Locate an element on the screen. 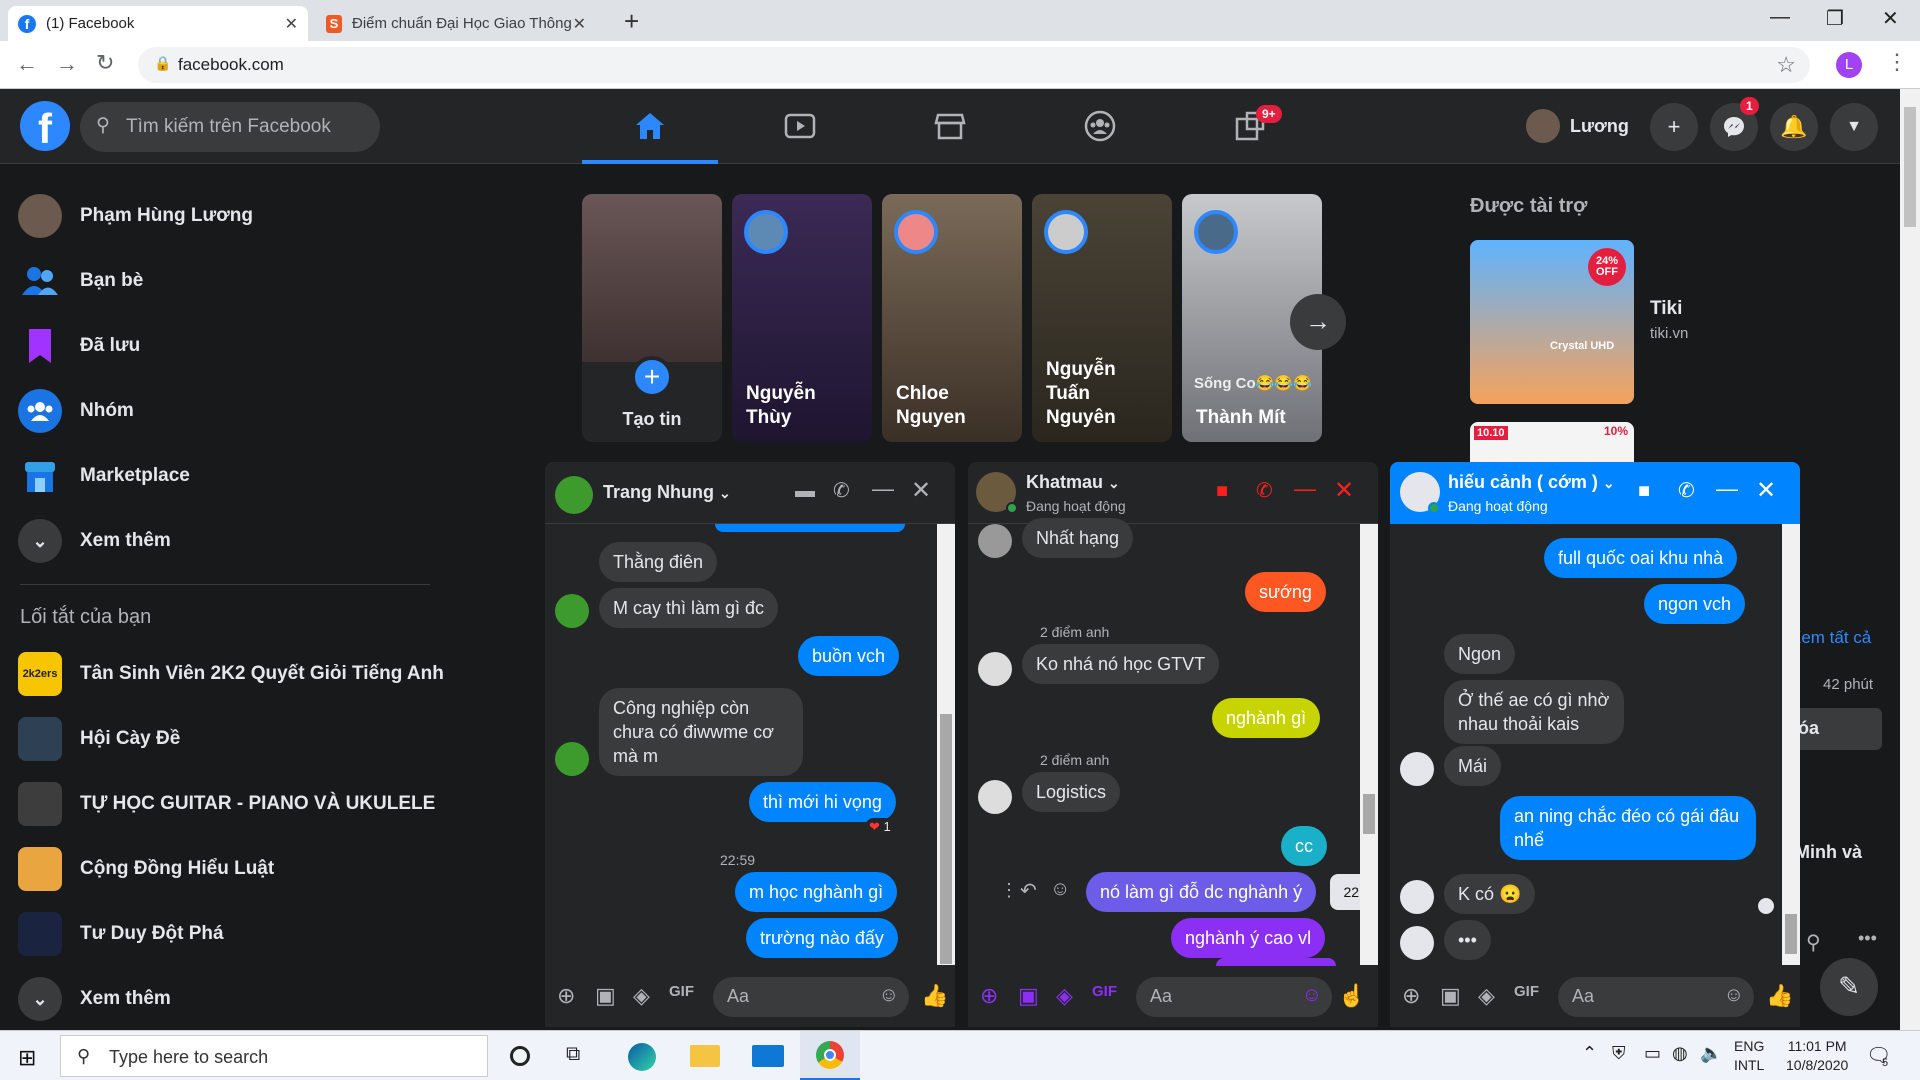 Image resolution: width=1920 pixels, height=1080 pixels. input-language: ENG INTL is located at coordinates (1749, 1056).